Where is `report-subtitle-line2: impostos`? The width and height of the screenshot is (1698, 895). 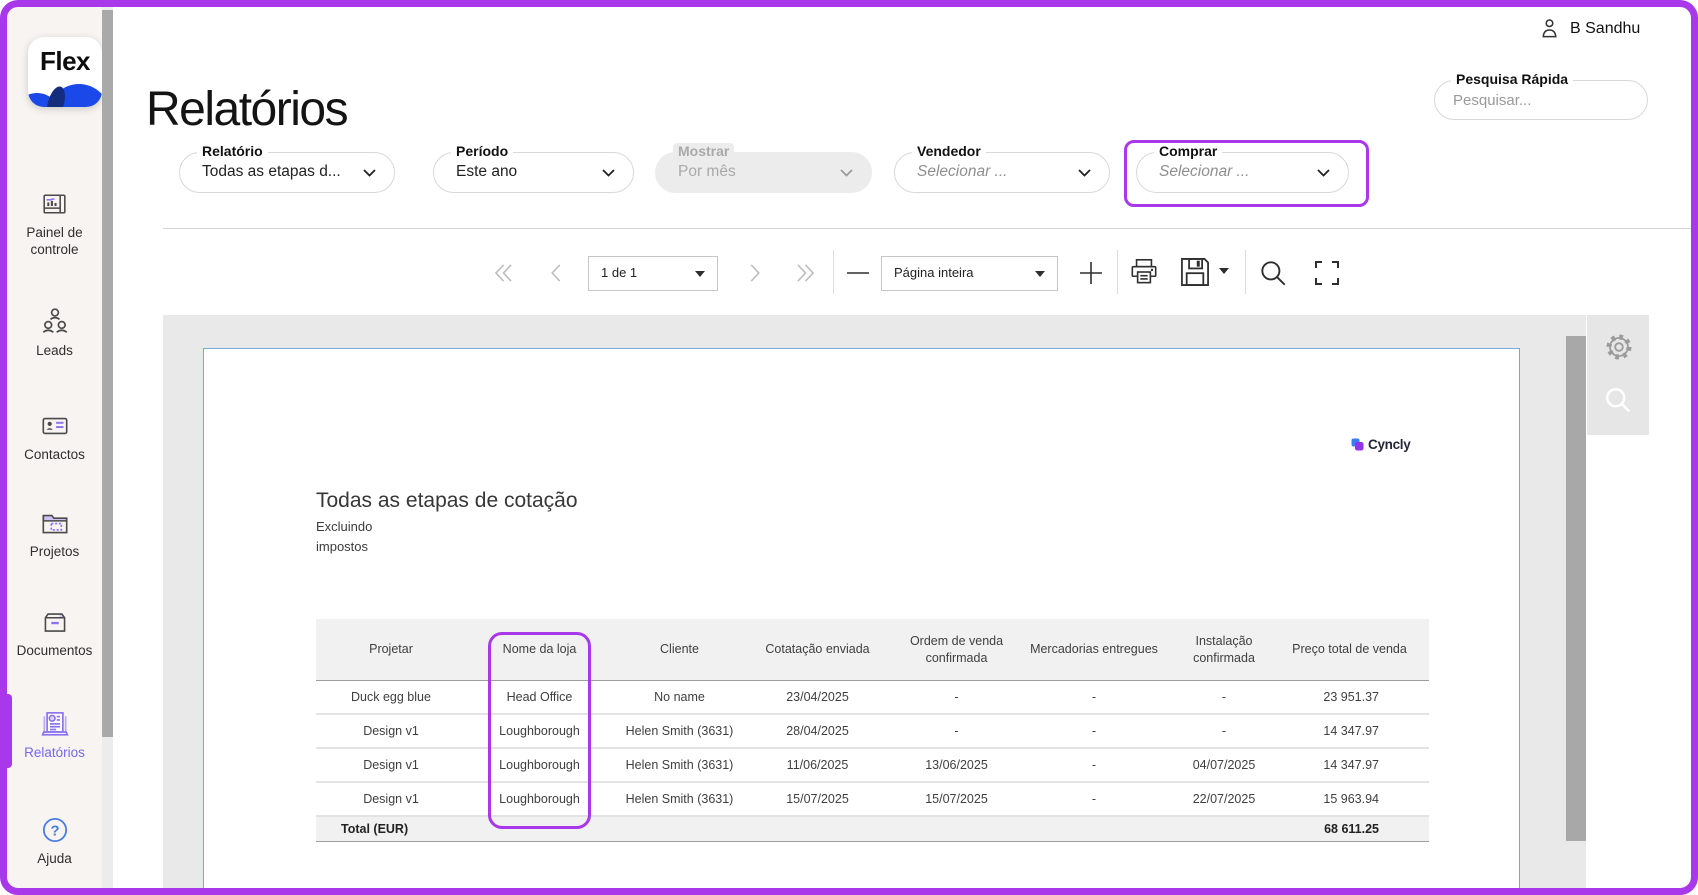
report-subtitle-line2: impostos is located at coordinates (342, 546).